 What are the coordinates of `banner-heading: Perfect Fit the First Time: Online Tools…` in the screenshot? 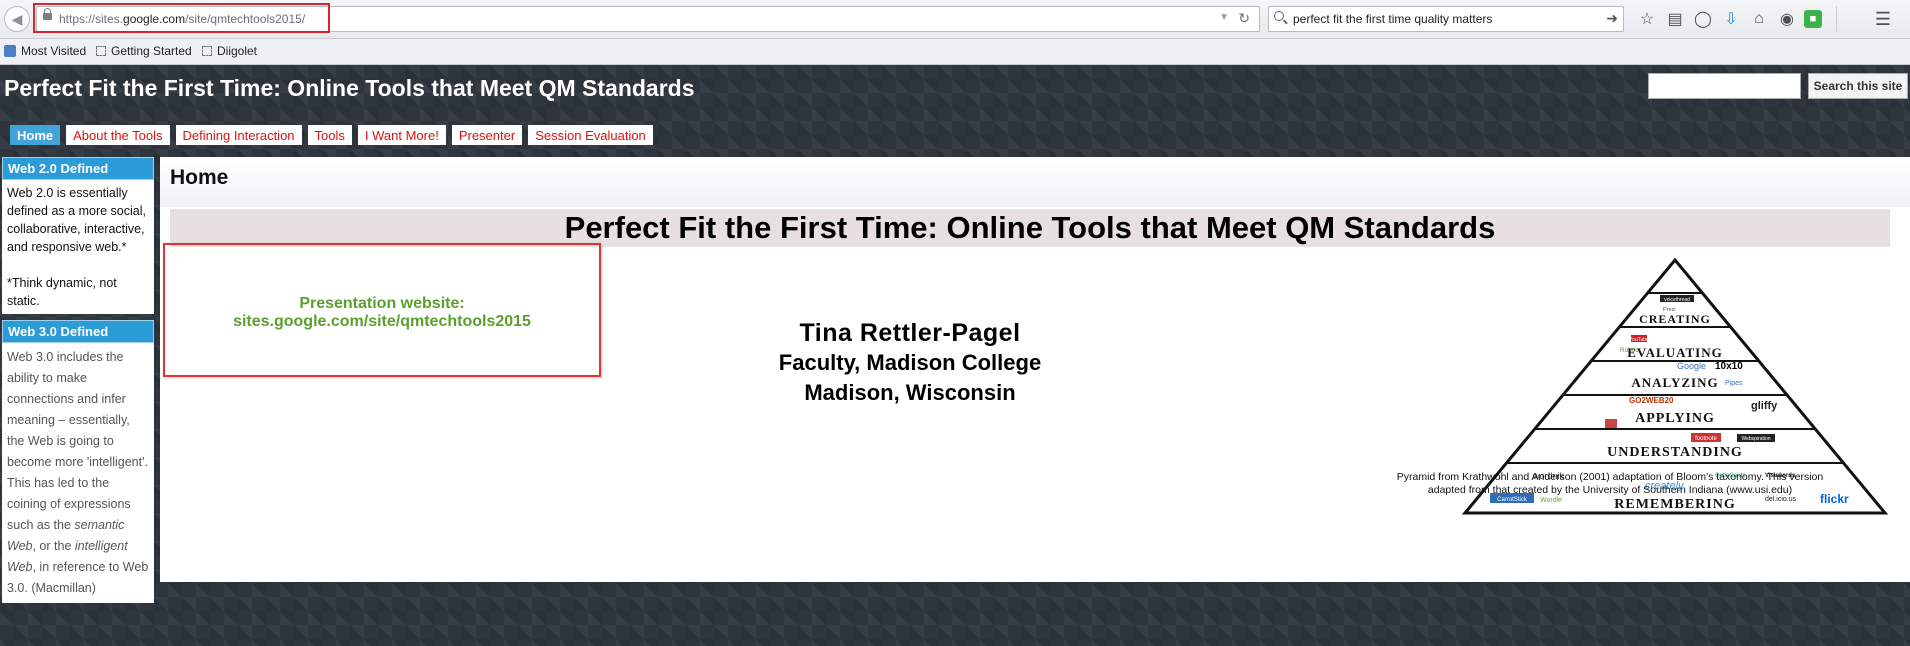 It's located at (1030, 228).